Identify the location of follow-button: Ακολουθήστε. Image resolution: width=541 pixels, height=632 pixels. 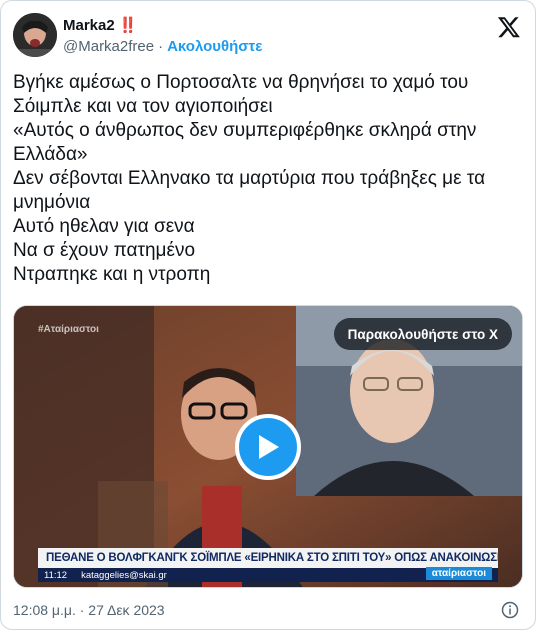
(214, 46).